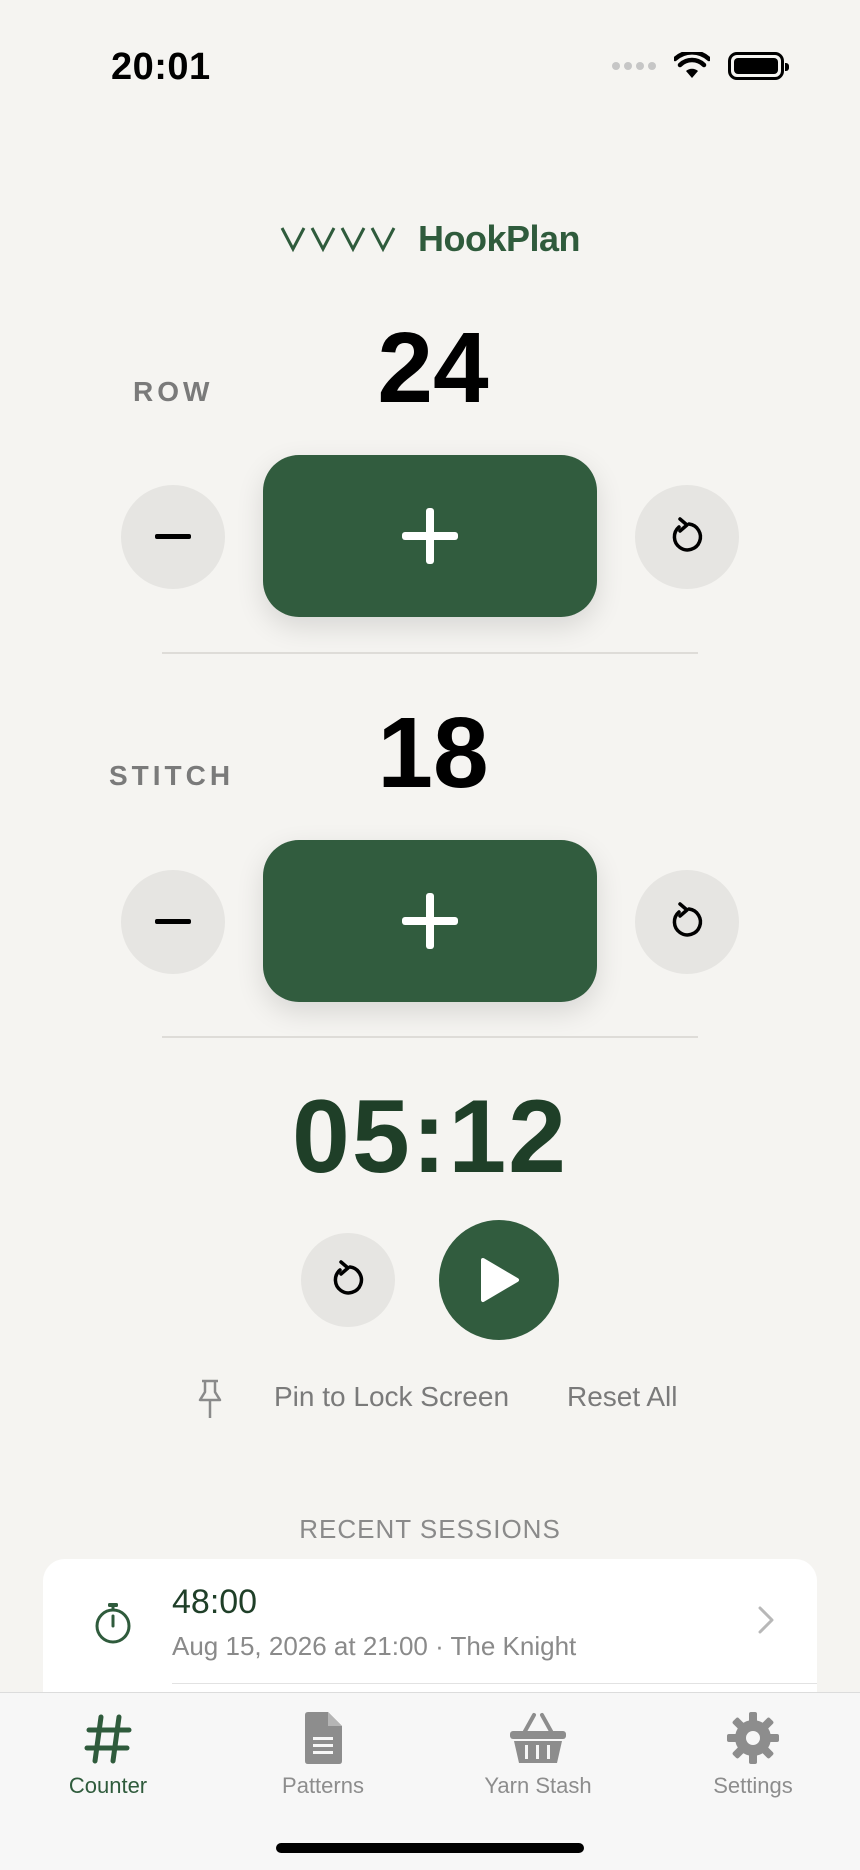  I want to click on row-reset-button, so click(687, 537).